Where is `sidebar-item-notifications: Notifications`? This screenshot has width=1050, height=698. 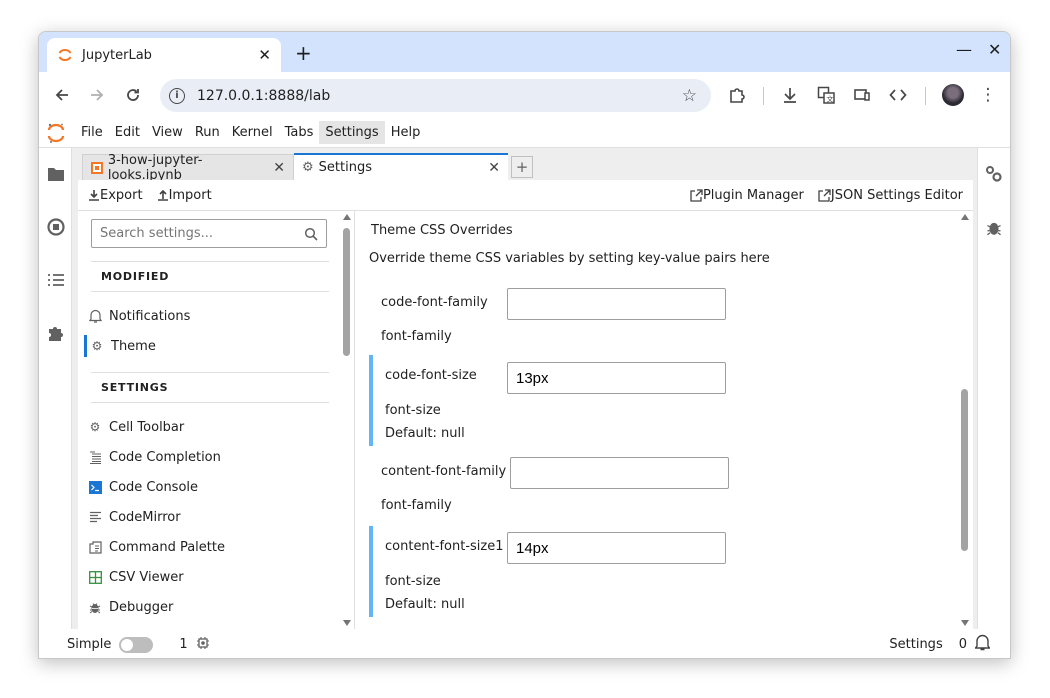 sidebar-item-notifications: Notifications is located at coordinates (139, 316).